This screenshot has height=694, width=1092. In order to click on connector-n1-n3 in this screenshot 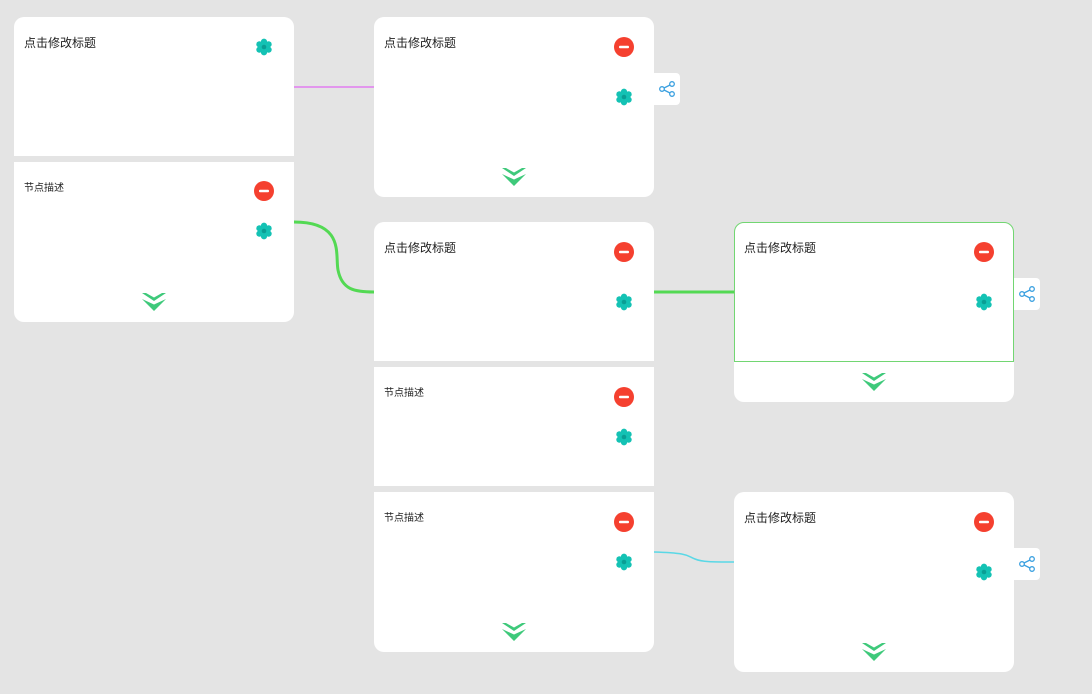, I will do `click(334, 257)`.